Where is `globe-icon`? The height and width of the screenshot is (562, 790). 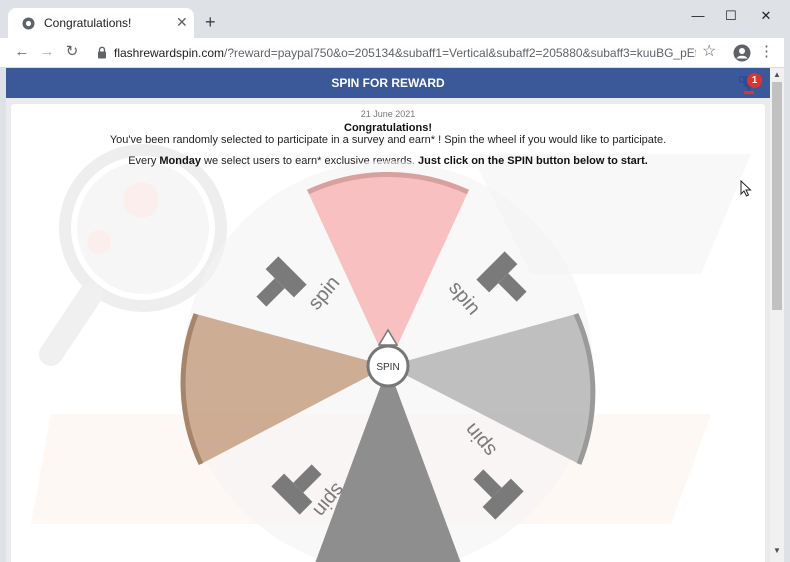
globe-icon is located at coordinates (28, 23).